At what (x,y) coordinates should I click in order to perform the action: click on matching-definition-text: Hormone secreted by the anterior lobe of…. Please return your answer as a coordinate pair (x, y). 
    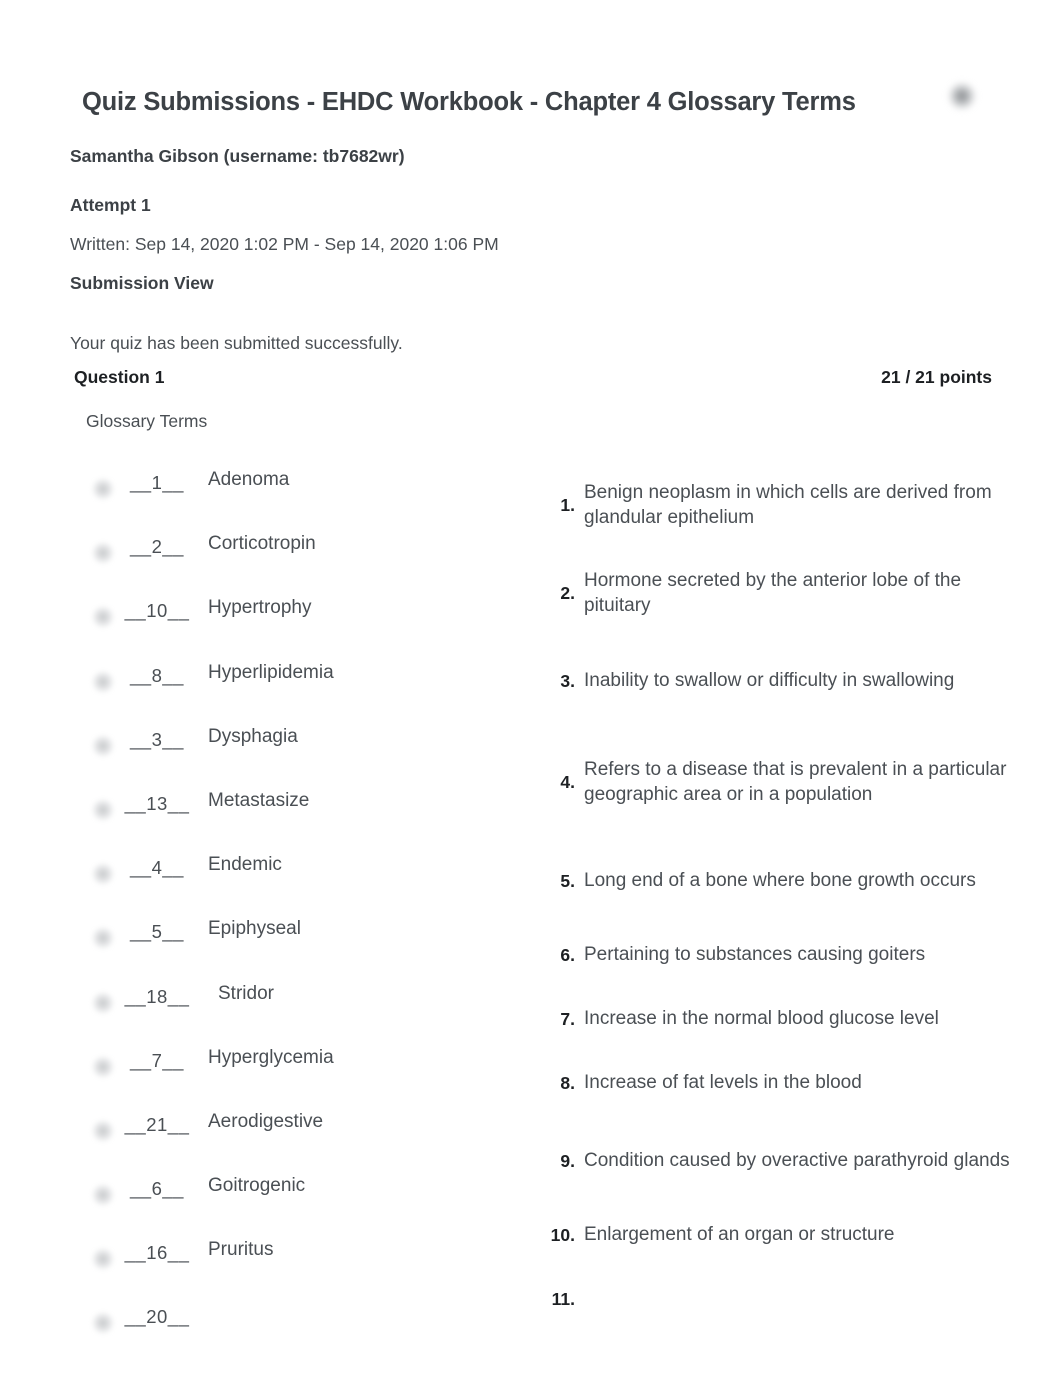
    Looking at the image, I should click on (773, 593).